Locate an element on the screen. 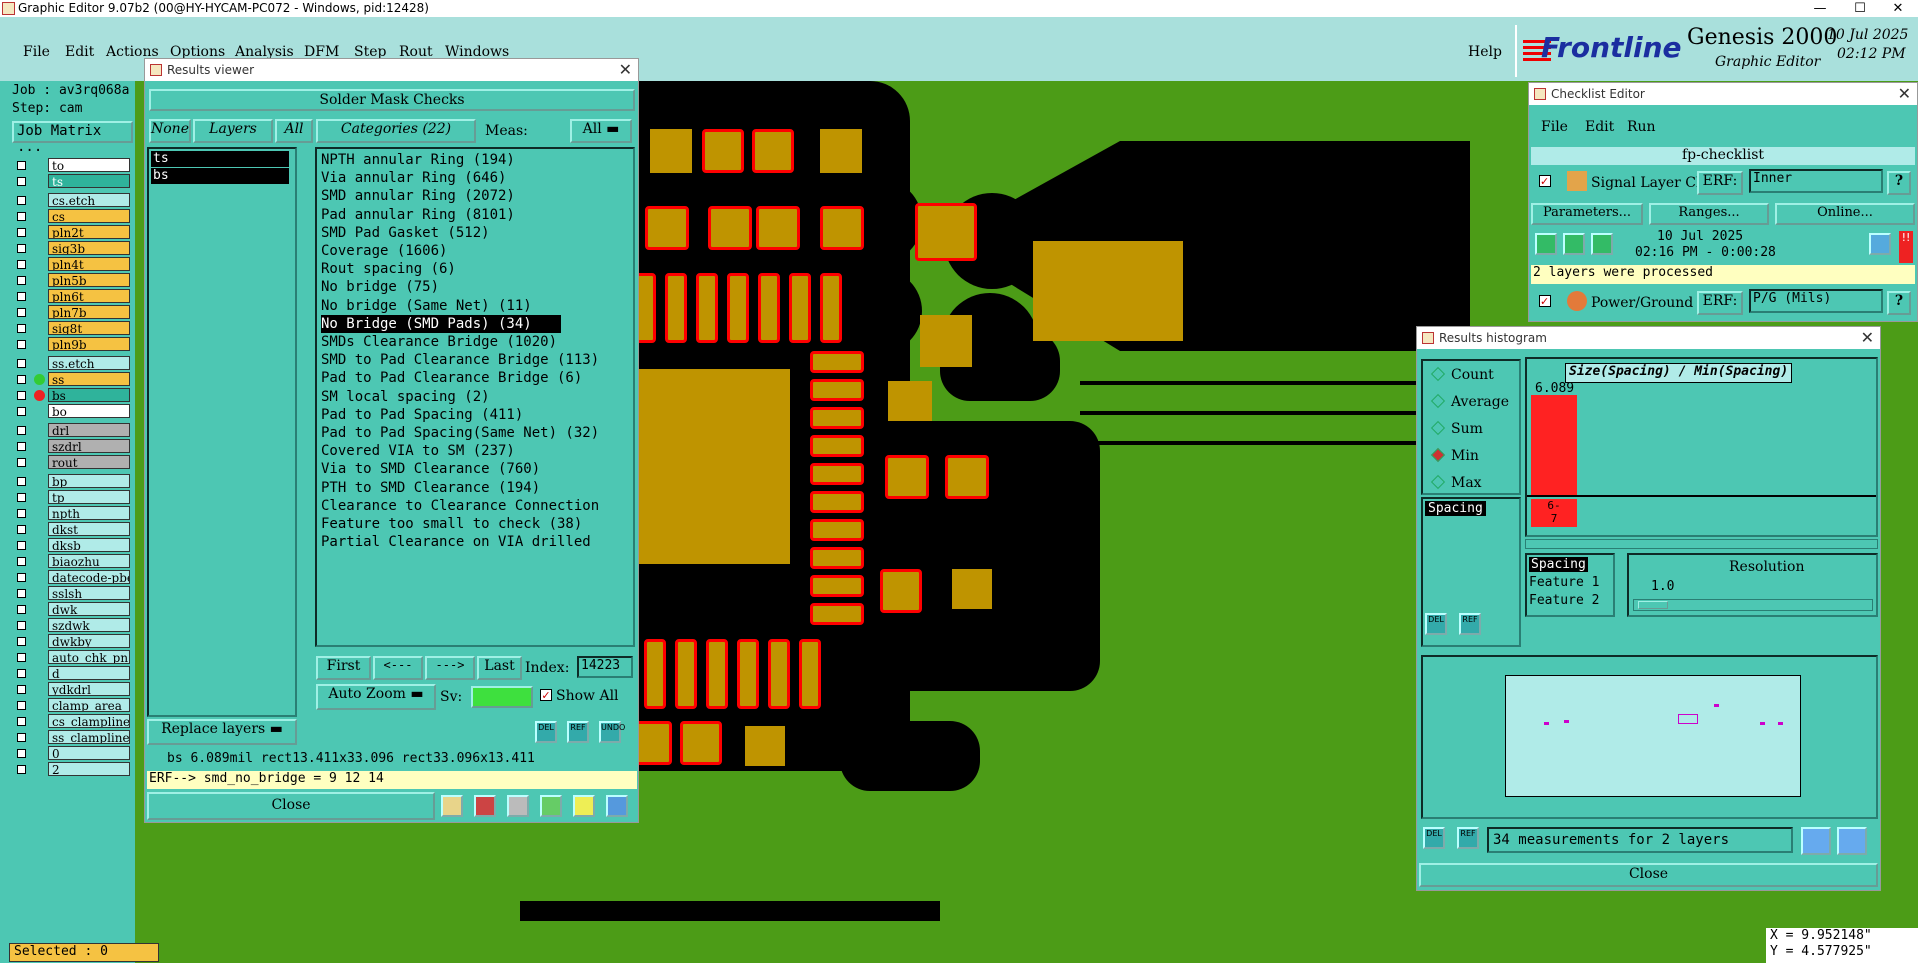  histogram-close-button: Close is located at coordinates (1648, 875).